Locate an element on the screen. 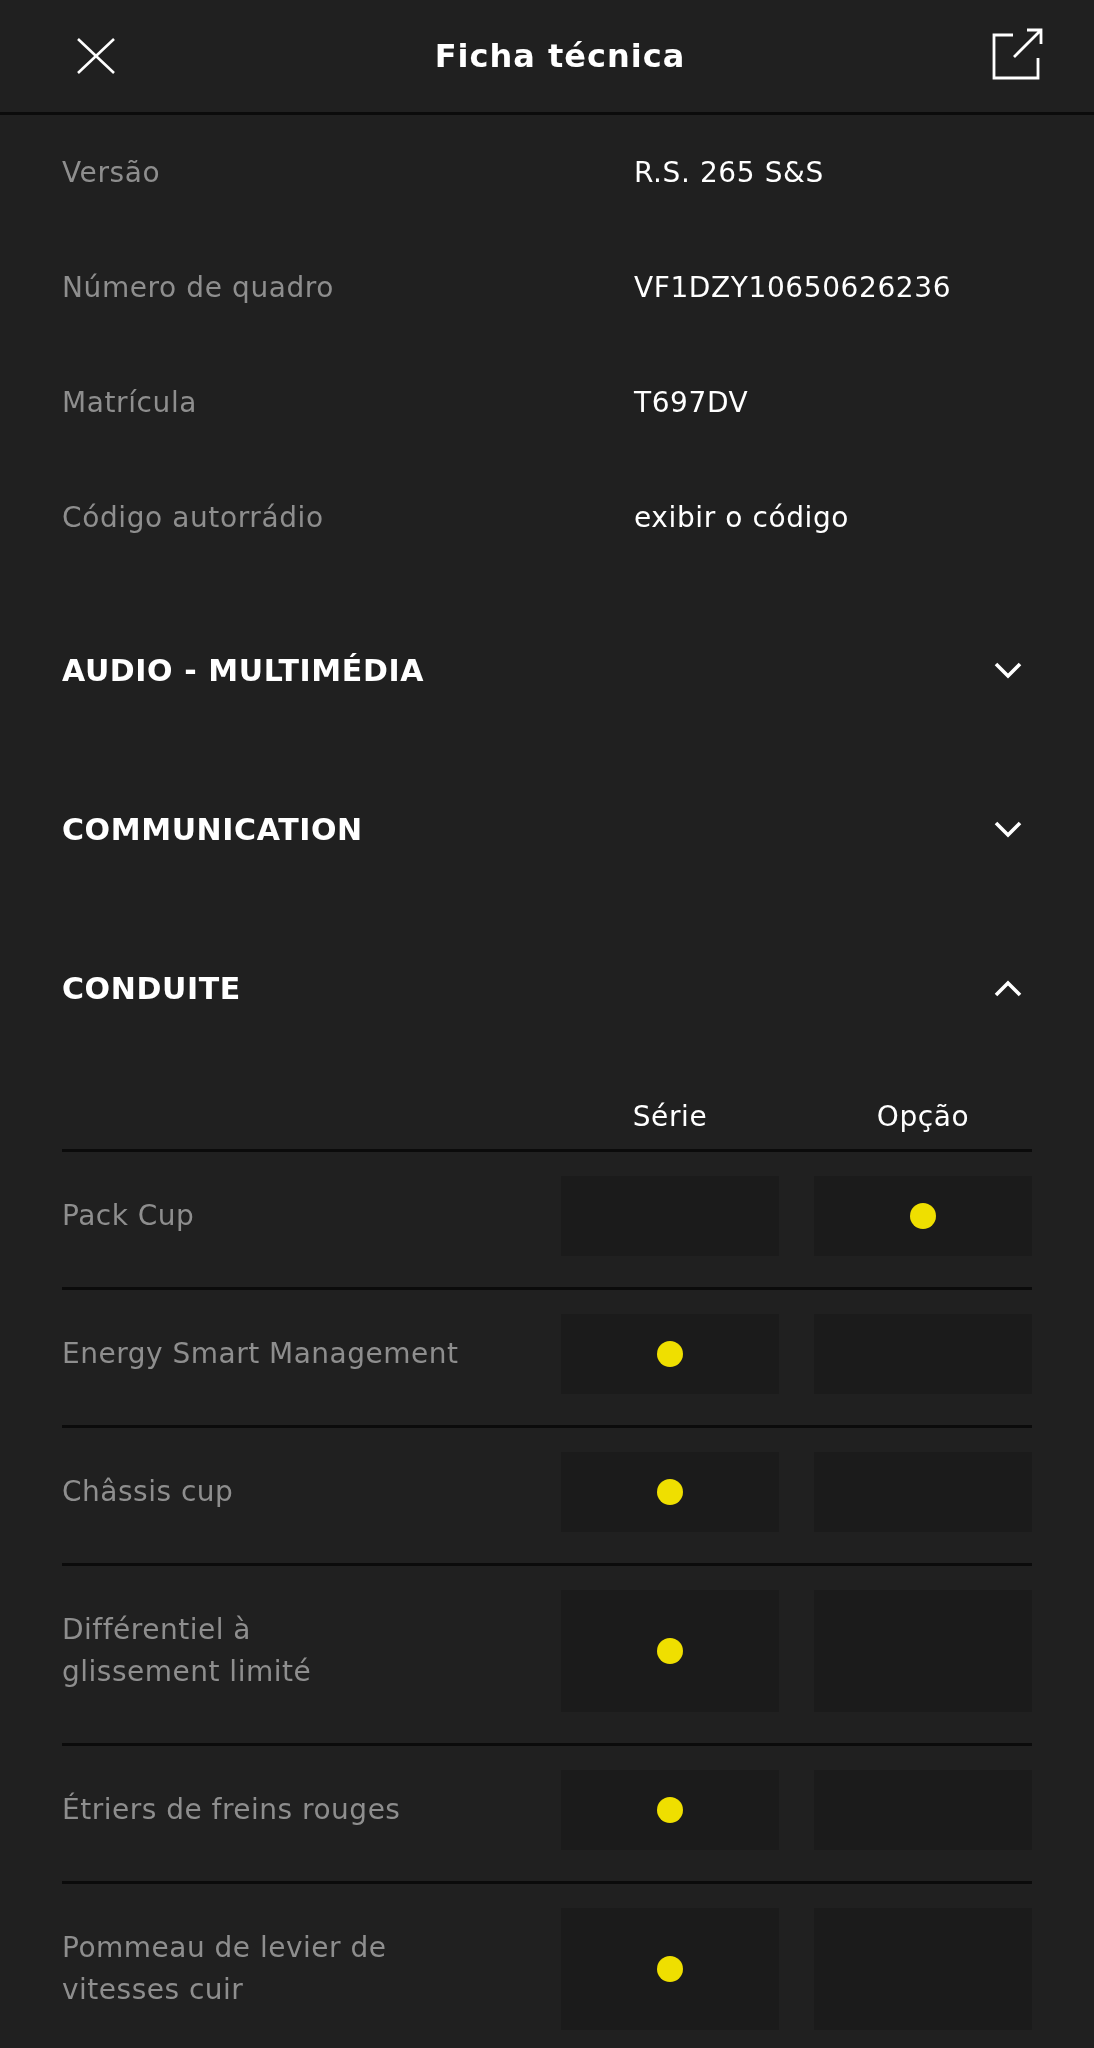 This screenshot has height=2048, width=1094. spec-value: VF1DZY10650626236 is located at coordinates (793, 287).